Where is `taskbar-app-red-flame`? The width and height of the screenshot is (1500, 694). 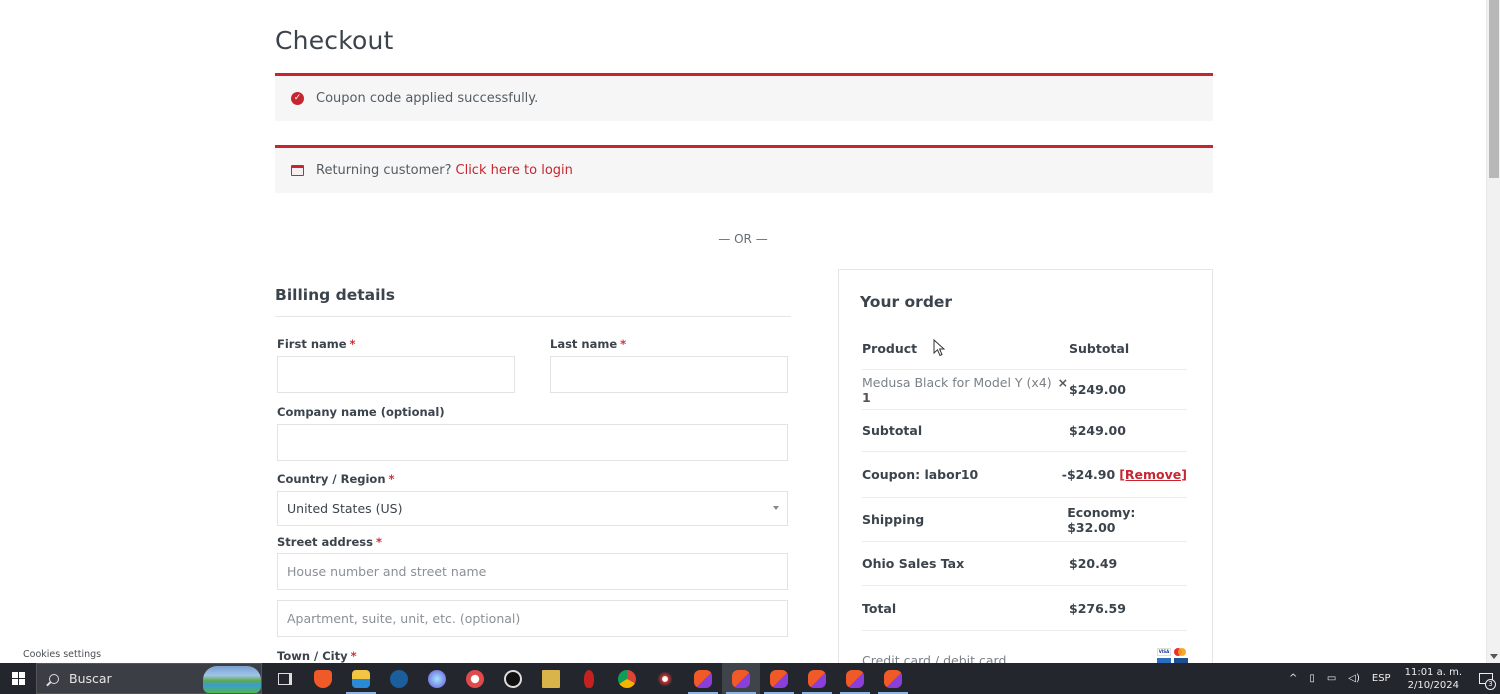
taskbar-app-red-flame is located at coordinates (589, 678).